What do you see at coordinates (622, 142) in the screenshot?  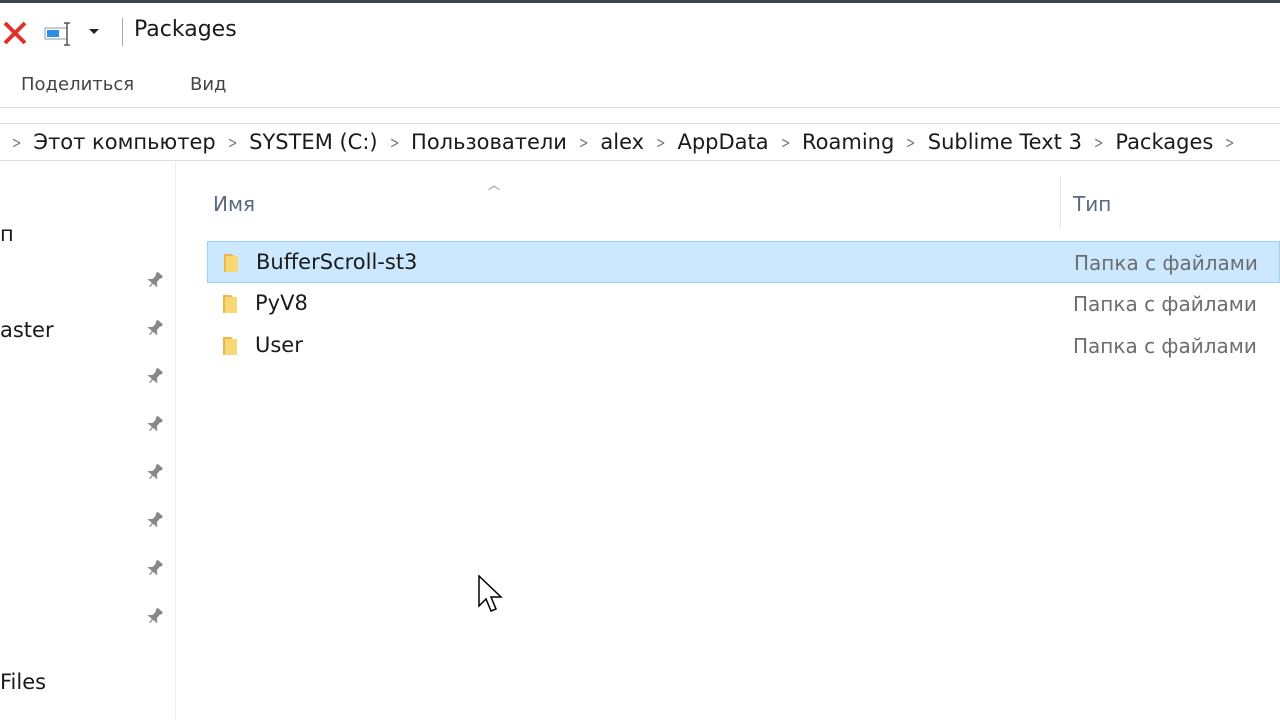 I see `breadcrumb-item: alex` at bounding box center [622, 142].